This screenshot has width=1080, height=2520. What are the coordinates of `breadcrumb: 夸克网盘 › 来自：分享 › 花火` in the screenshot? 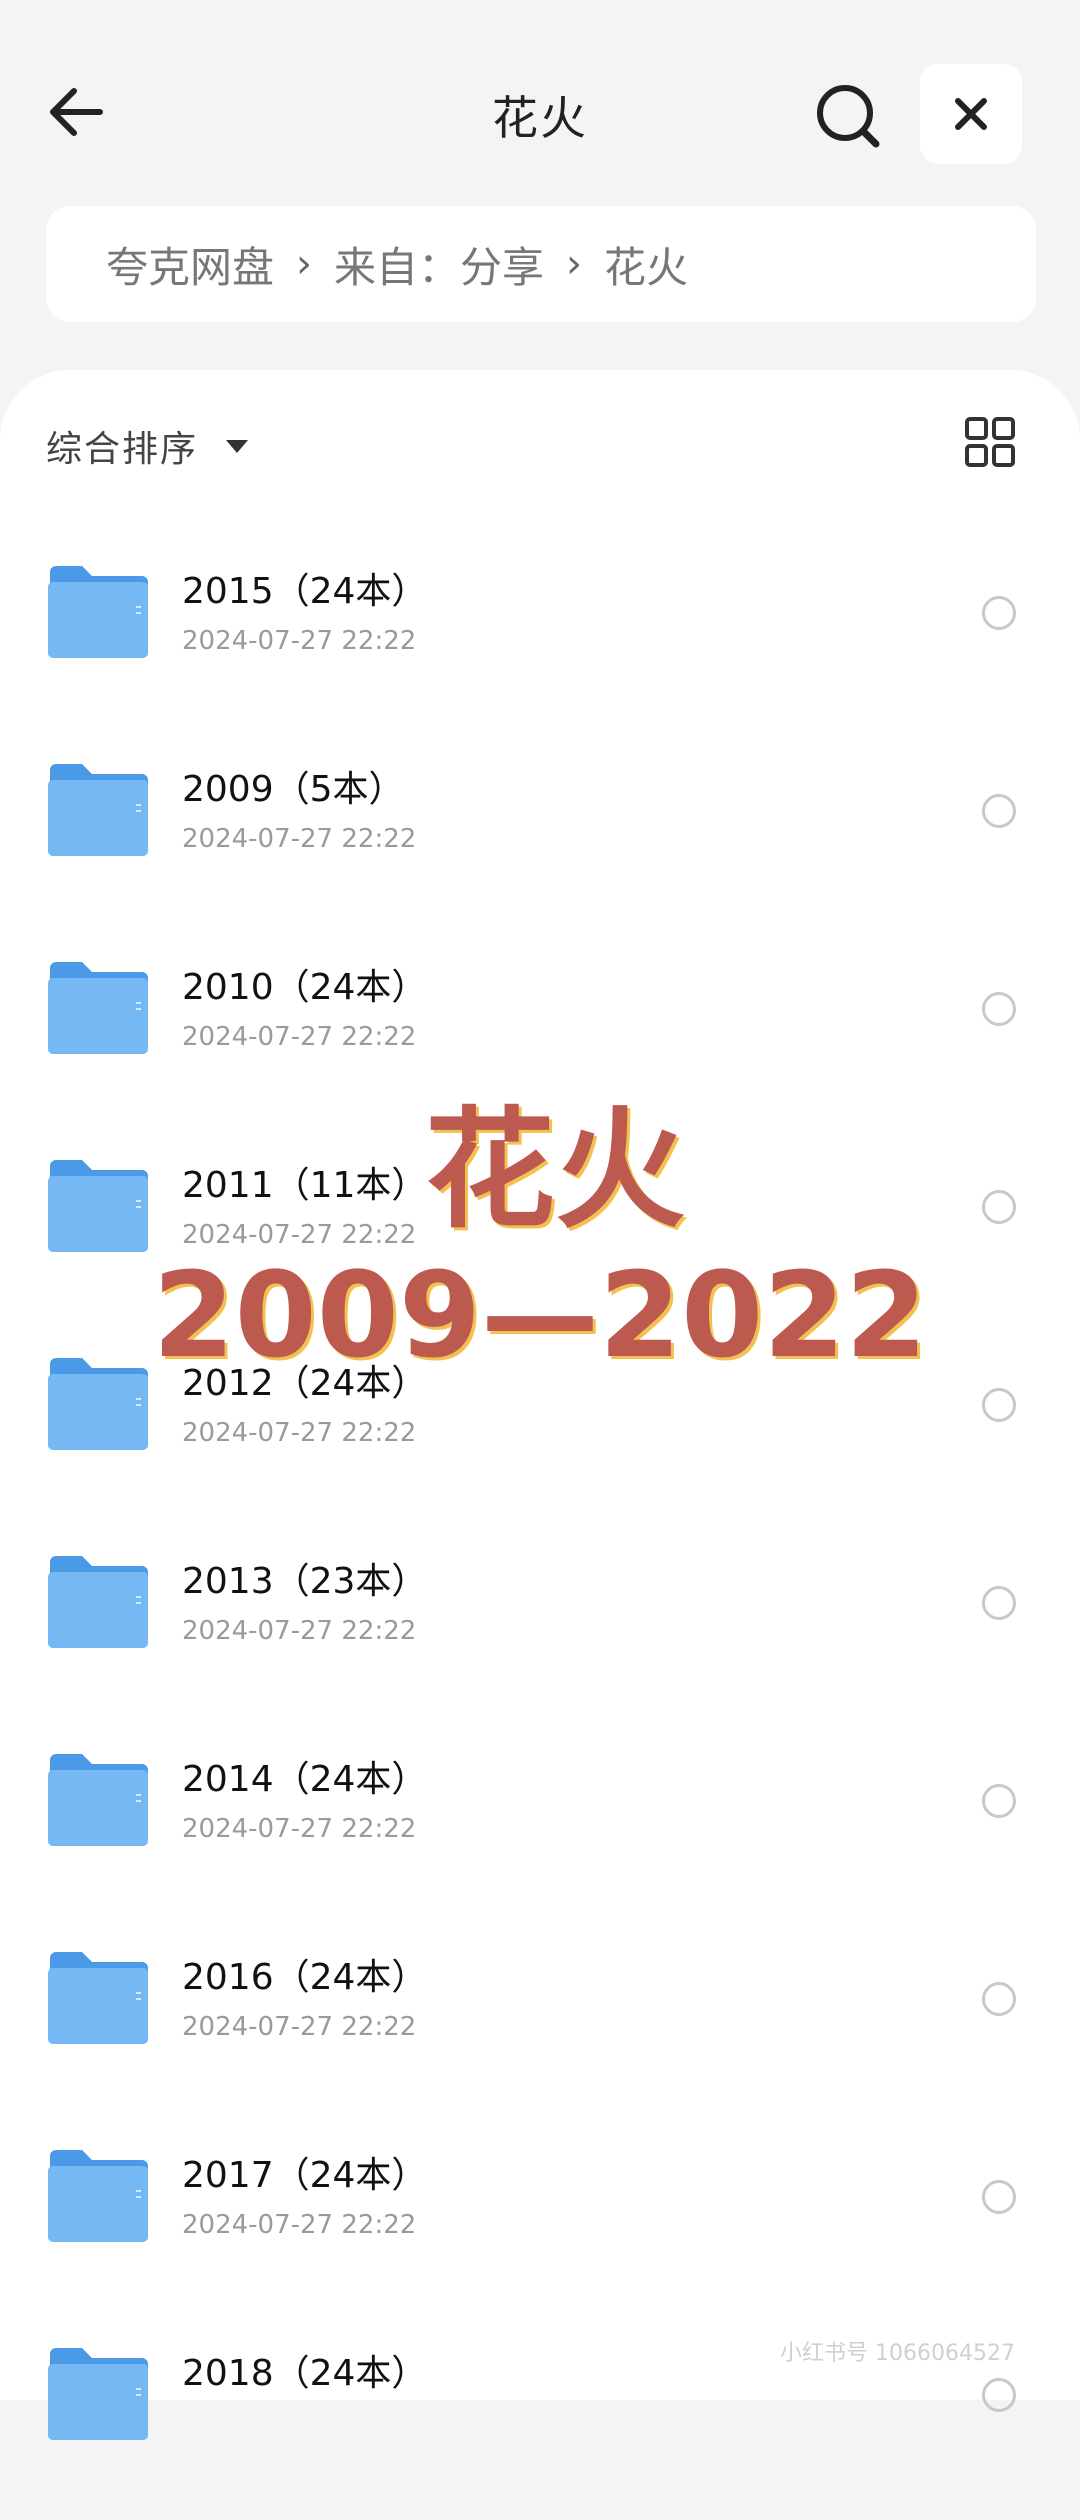 It's located at (541, 264).